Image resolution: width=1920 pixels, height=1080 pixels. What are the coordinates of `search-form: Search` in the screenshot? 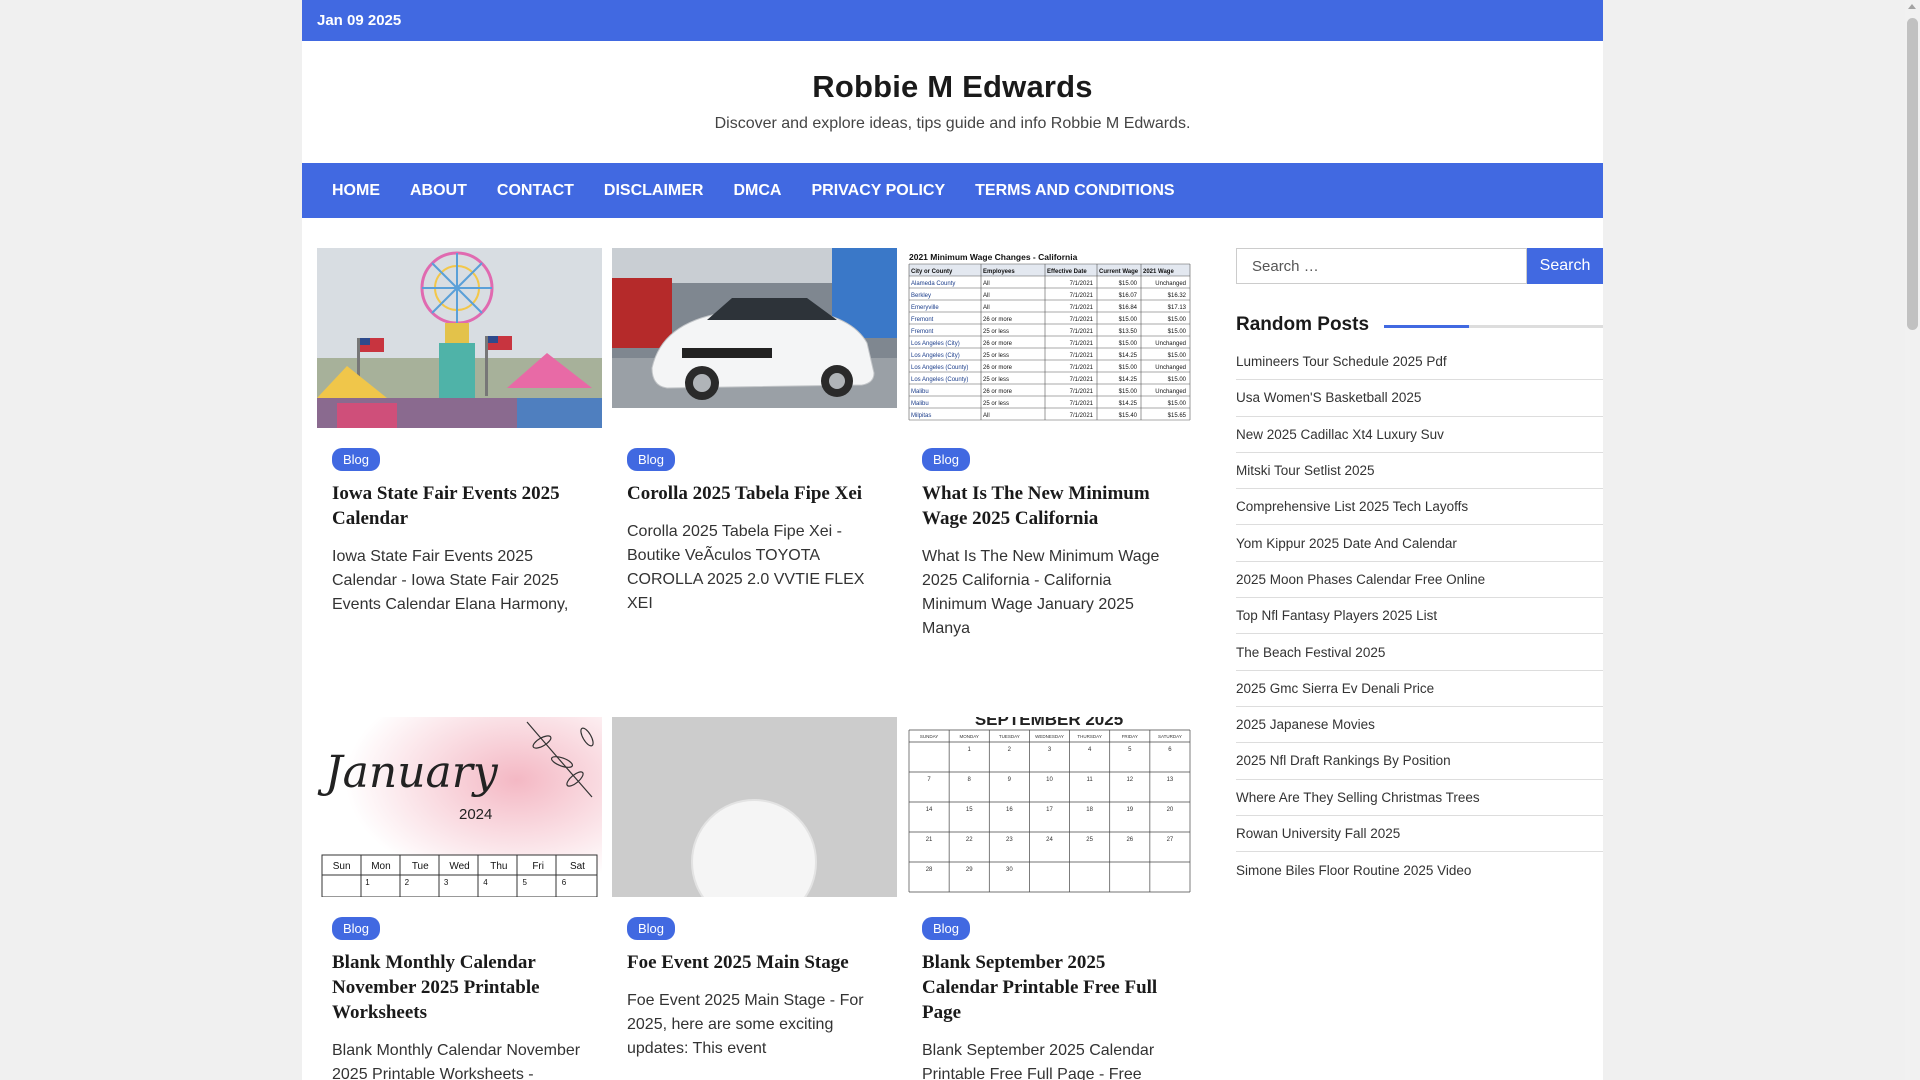 It's located at (1419, 266).